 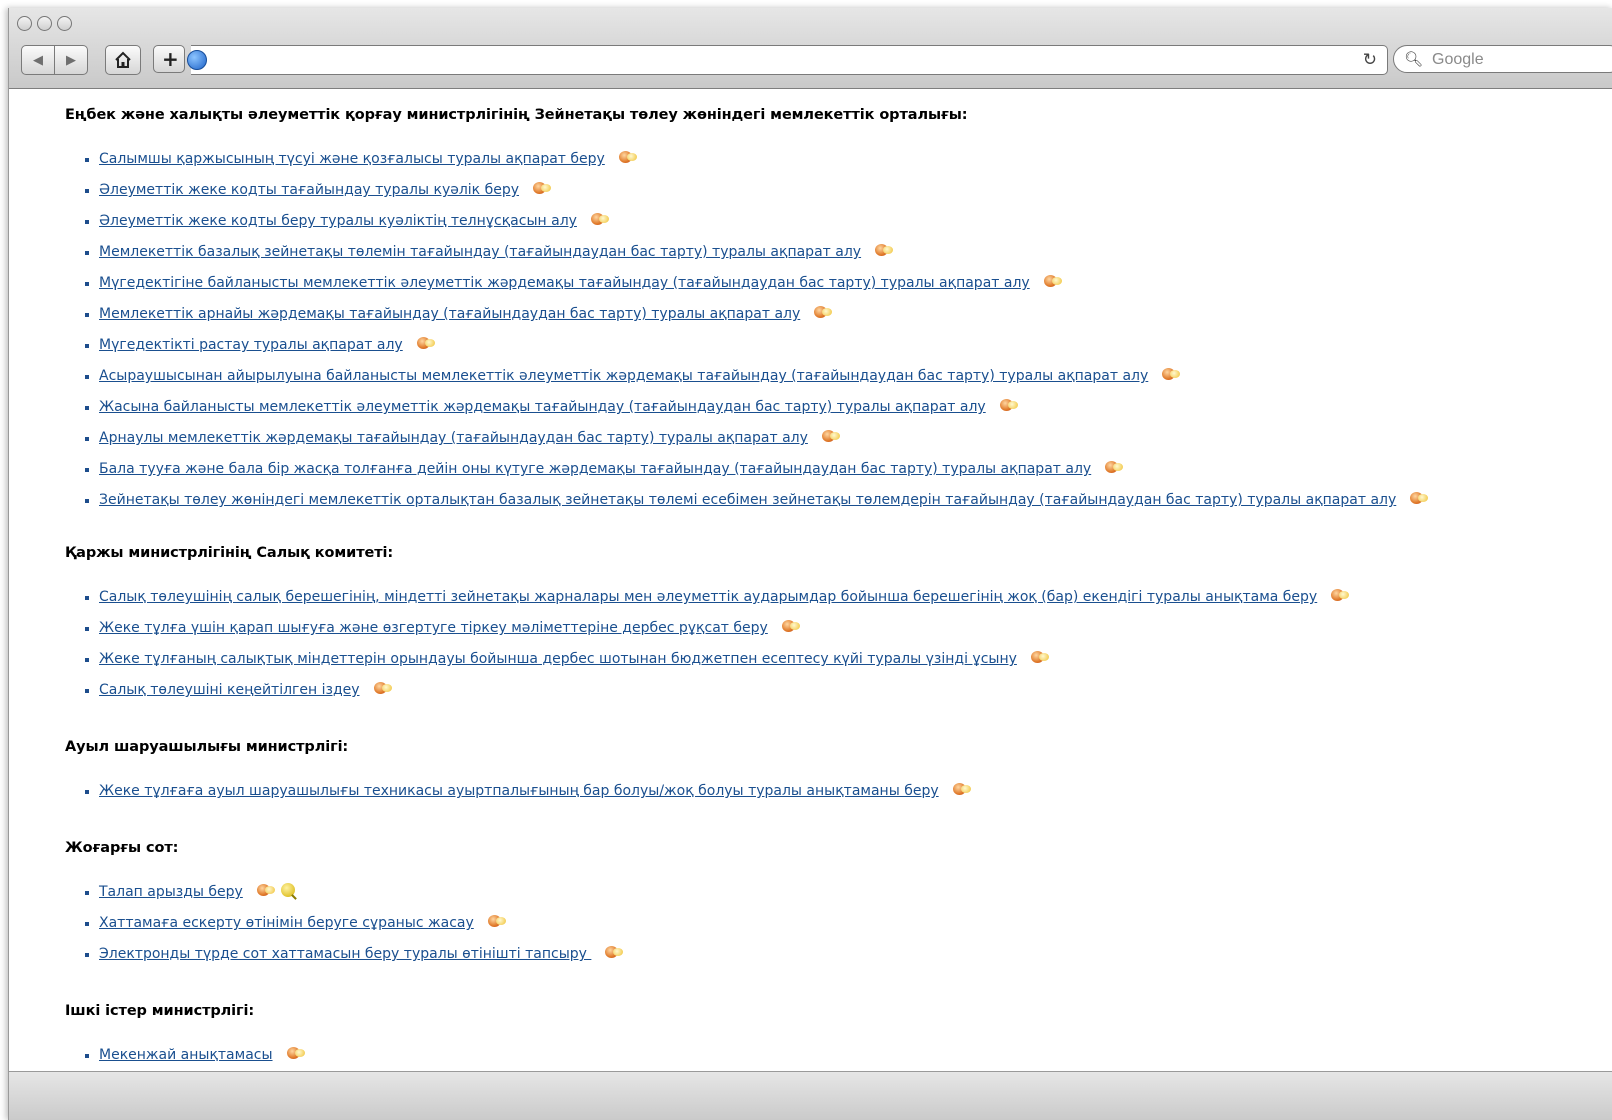 I want to click on window-controls, so click(x=44, y=23).